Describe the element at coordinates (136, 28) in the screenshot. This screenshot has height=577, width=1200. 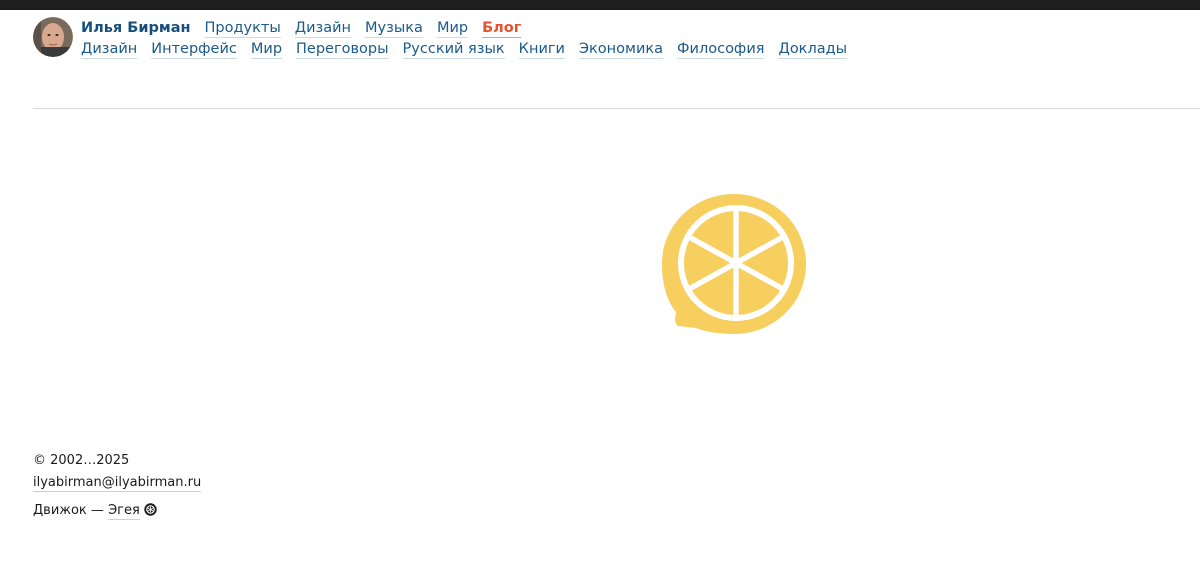
I see `nav-home-name: Илья Бирман` at that location.